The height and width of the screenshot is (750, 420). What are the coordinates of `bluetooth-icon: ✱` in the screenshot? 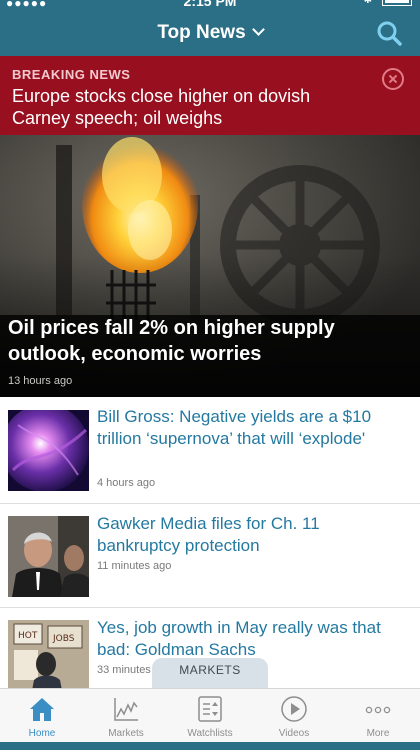 It's located at (367, 3).